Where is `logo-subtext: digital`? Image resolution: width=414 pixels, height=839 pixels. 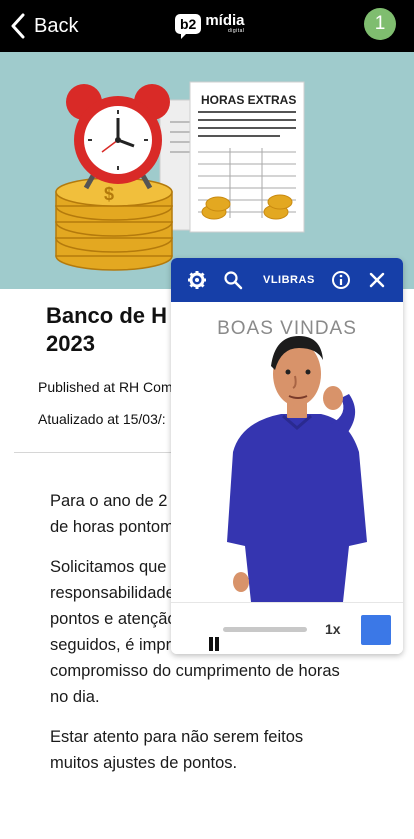
logo-subtext: digital is located at coordinates (236, 31).